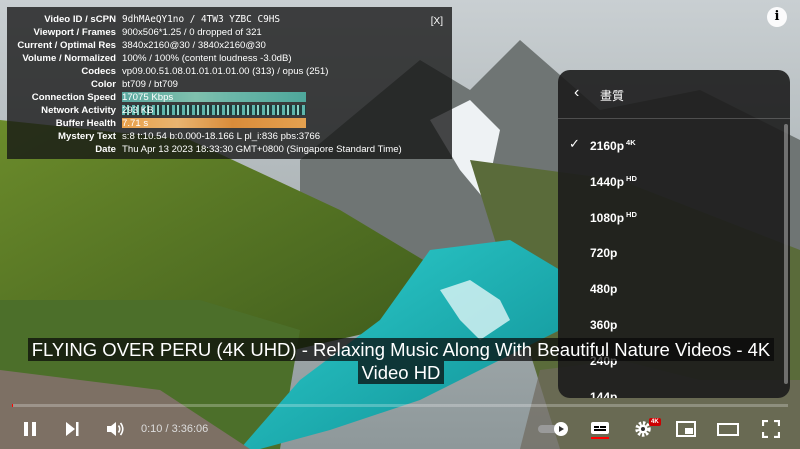 The image size is (800, 449). Describe the element at coordinates (148, 97) in the screenshot. I see `stats-value: 17075 Kbps` at that location.